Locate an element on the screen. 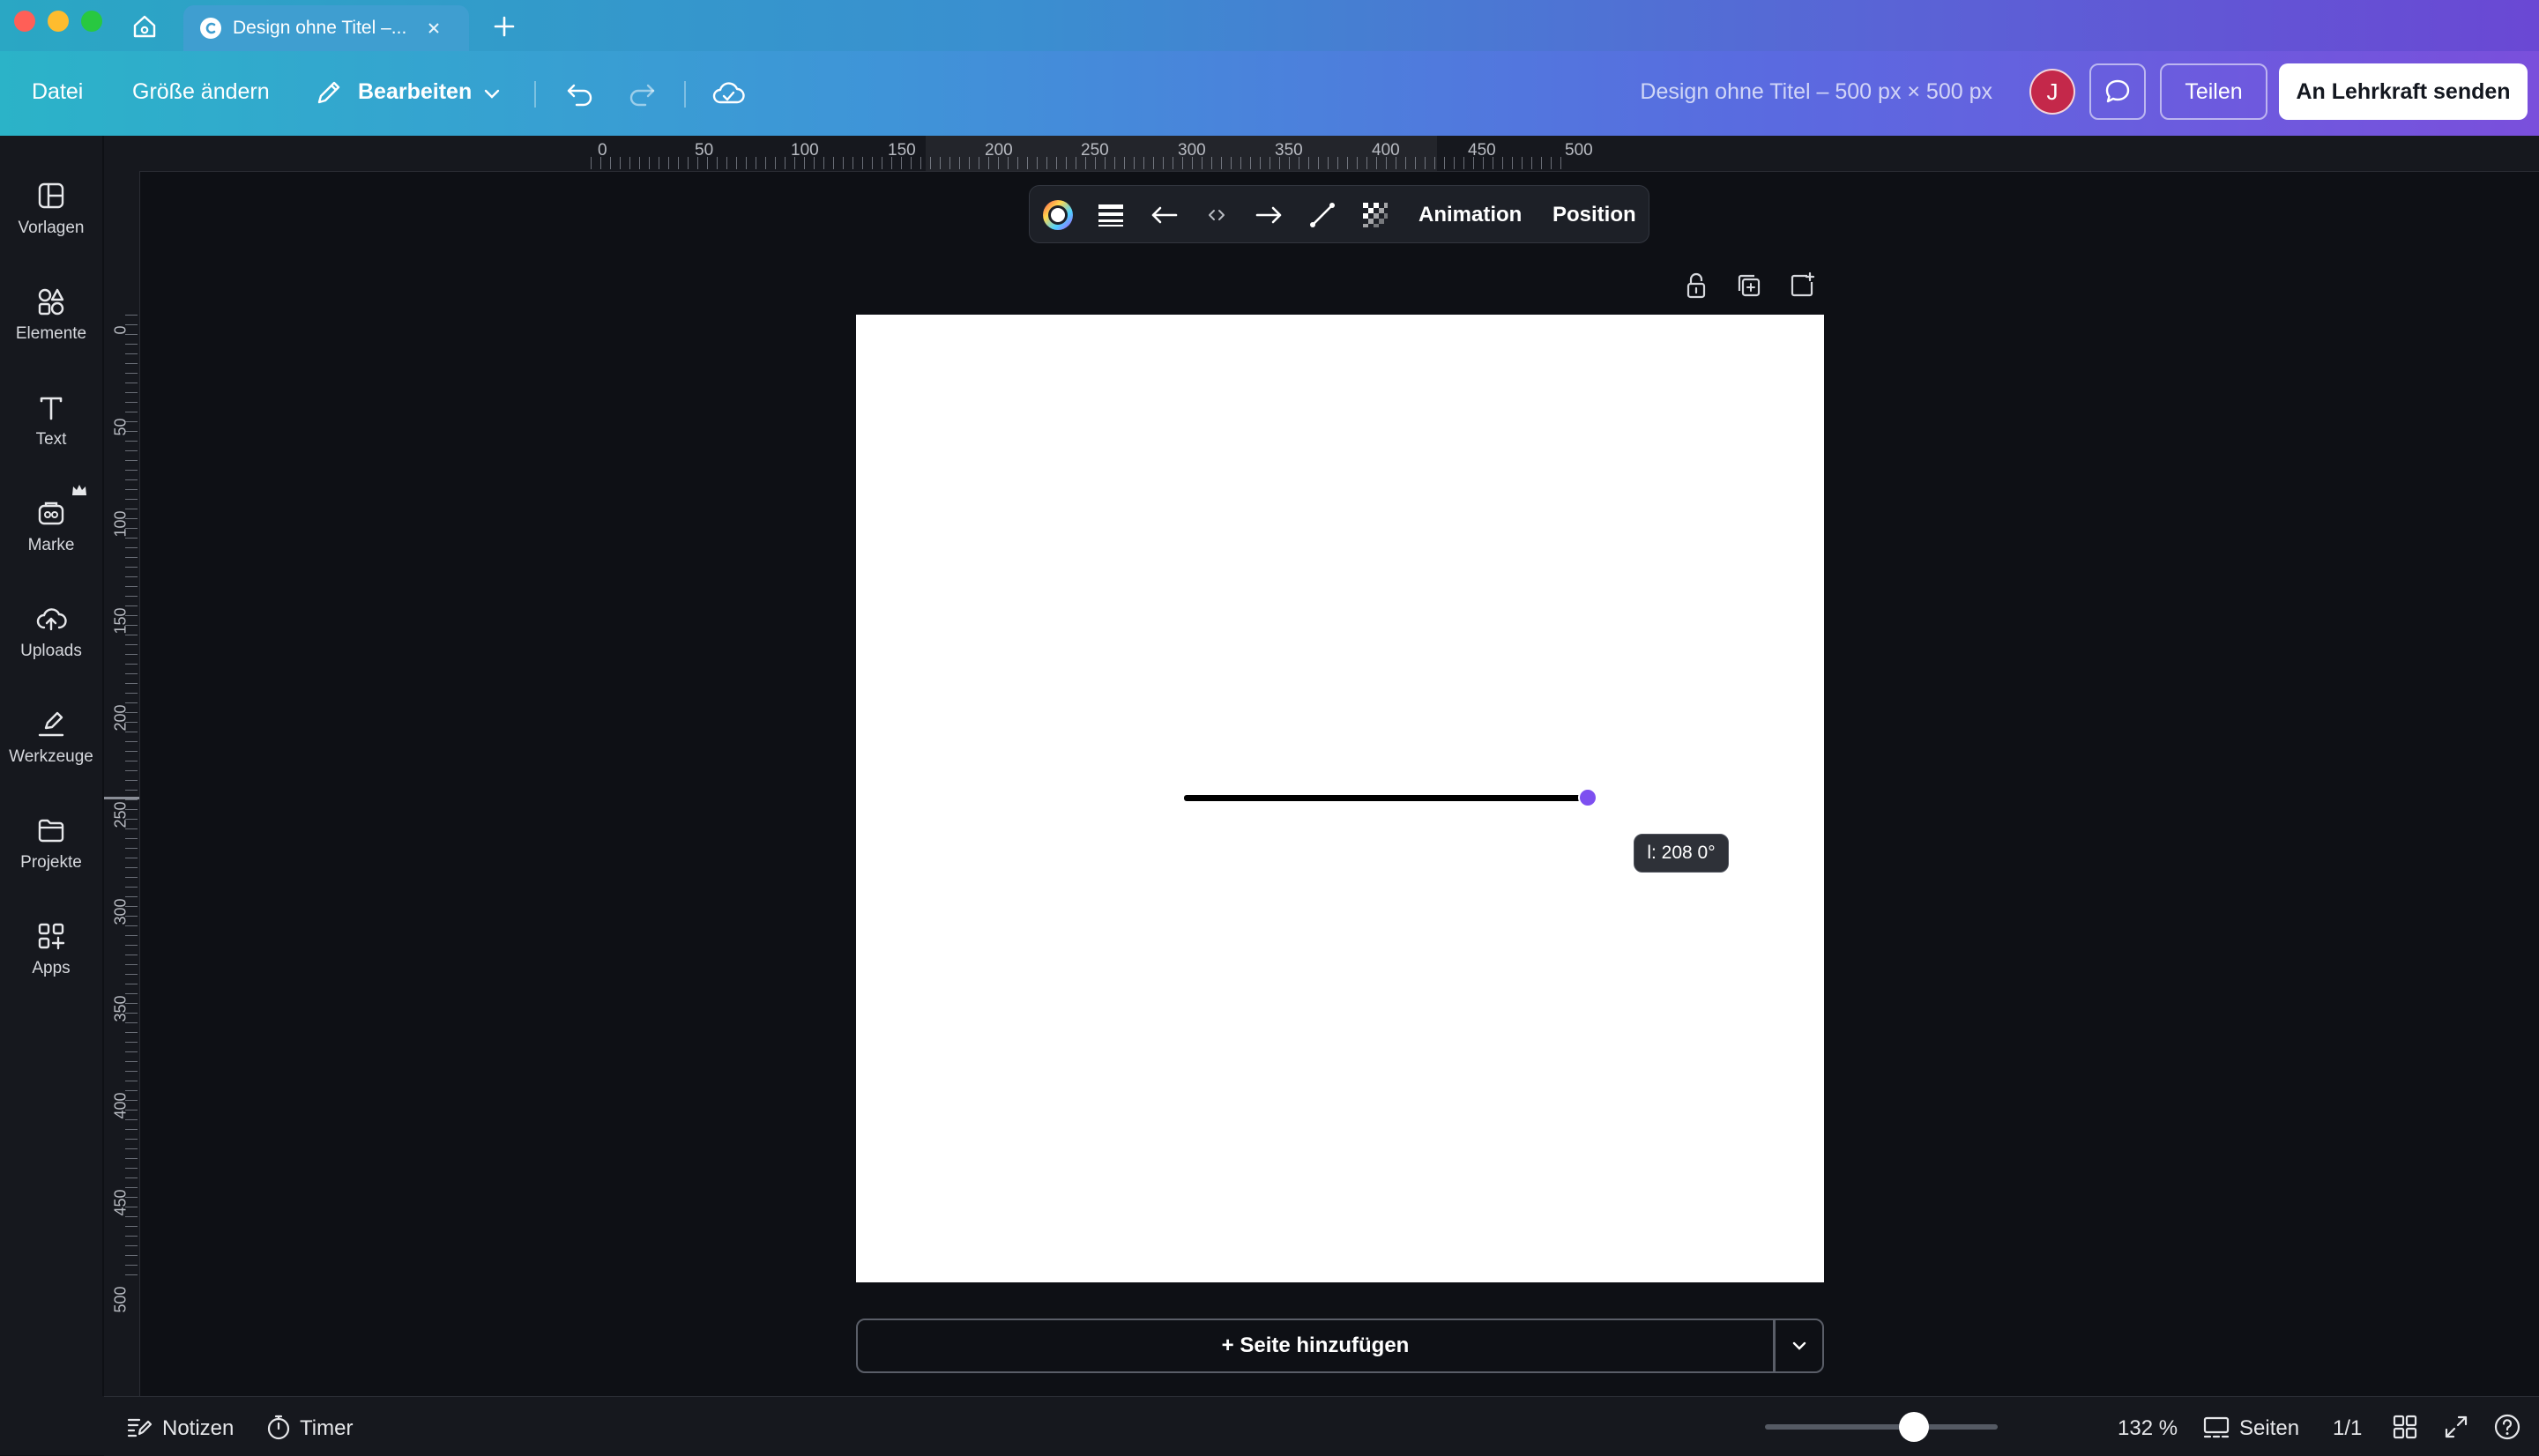 Image resolution: width=2539 pixels, height=1456 pixels. zoom-level: 132 % is located at coordinates (2148, 1428).